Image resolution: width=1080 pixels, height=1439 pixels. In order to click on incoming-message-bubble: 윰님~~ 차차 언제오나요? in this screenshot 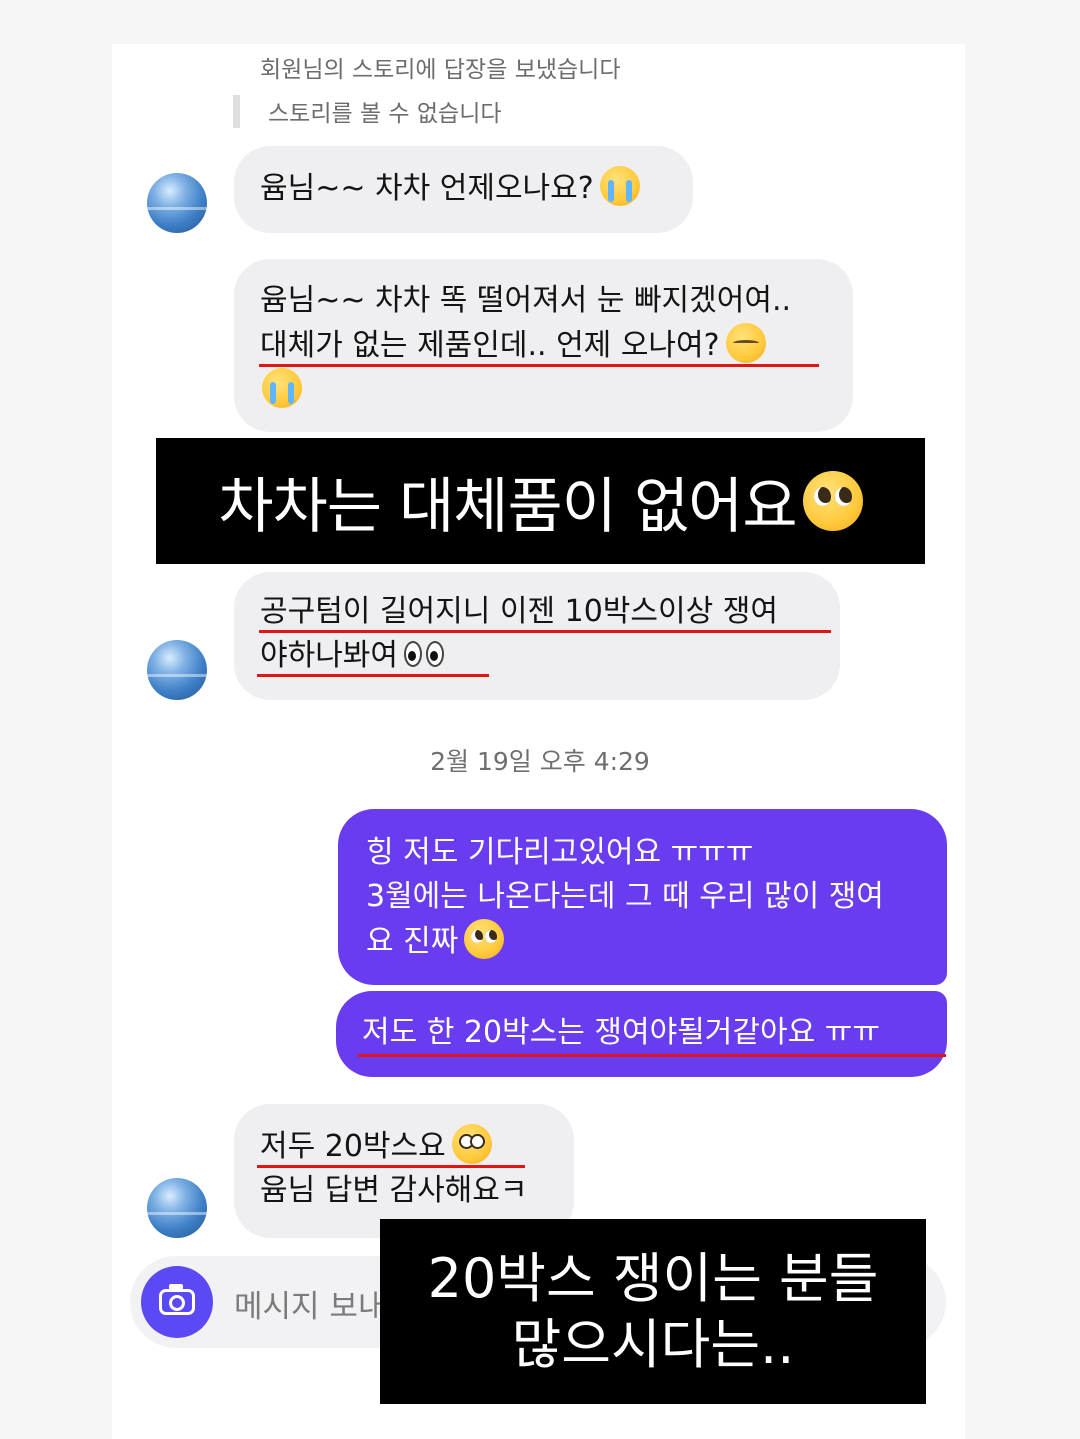, I will do `click(463, 189)`.